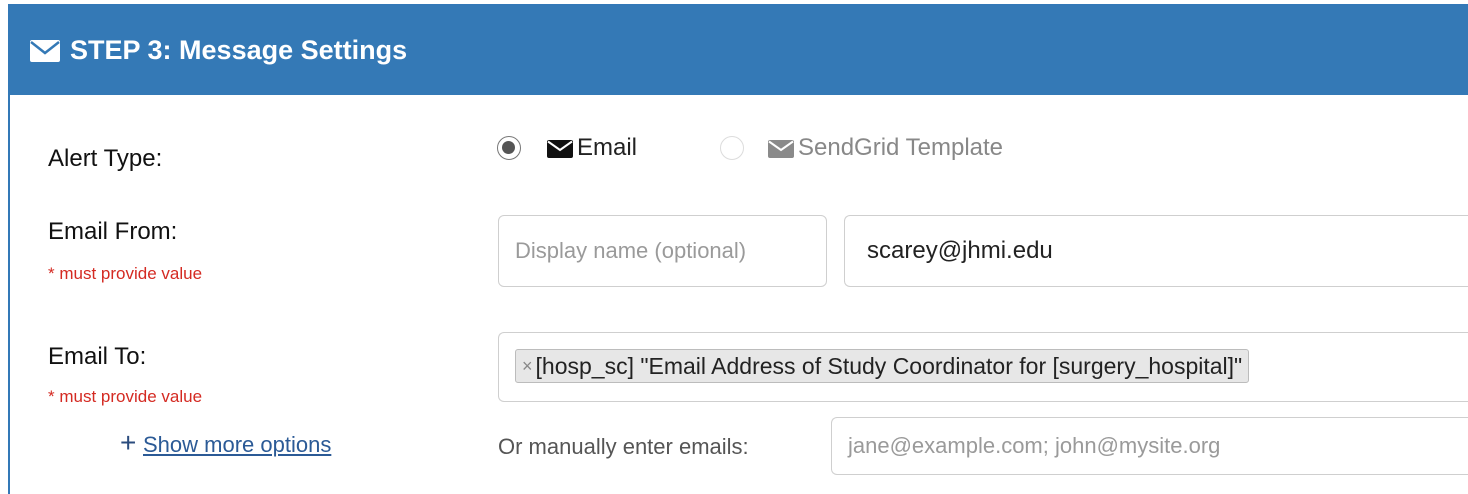 This screenshot has height=494, width=1468. What do you see at coordinates (239, 50) in the screenshot?
I see `panel-title: STEP 3: Message Settings` at bounding box center [239, 50].